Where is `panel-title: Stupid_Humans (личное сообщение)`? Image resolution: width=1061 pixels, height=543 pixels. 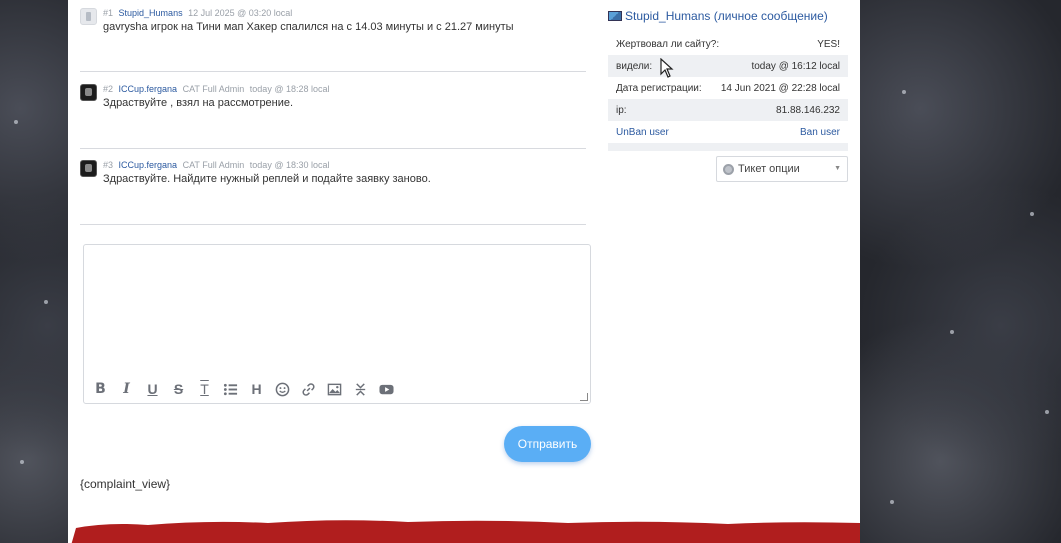
panel-title: Stupid_Humans (личное сообщение) is located at coordinates (728, 16).